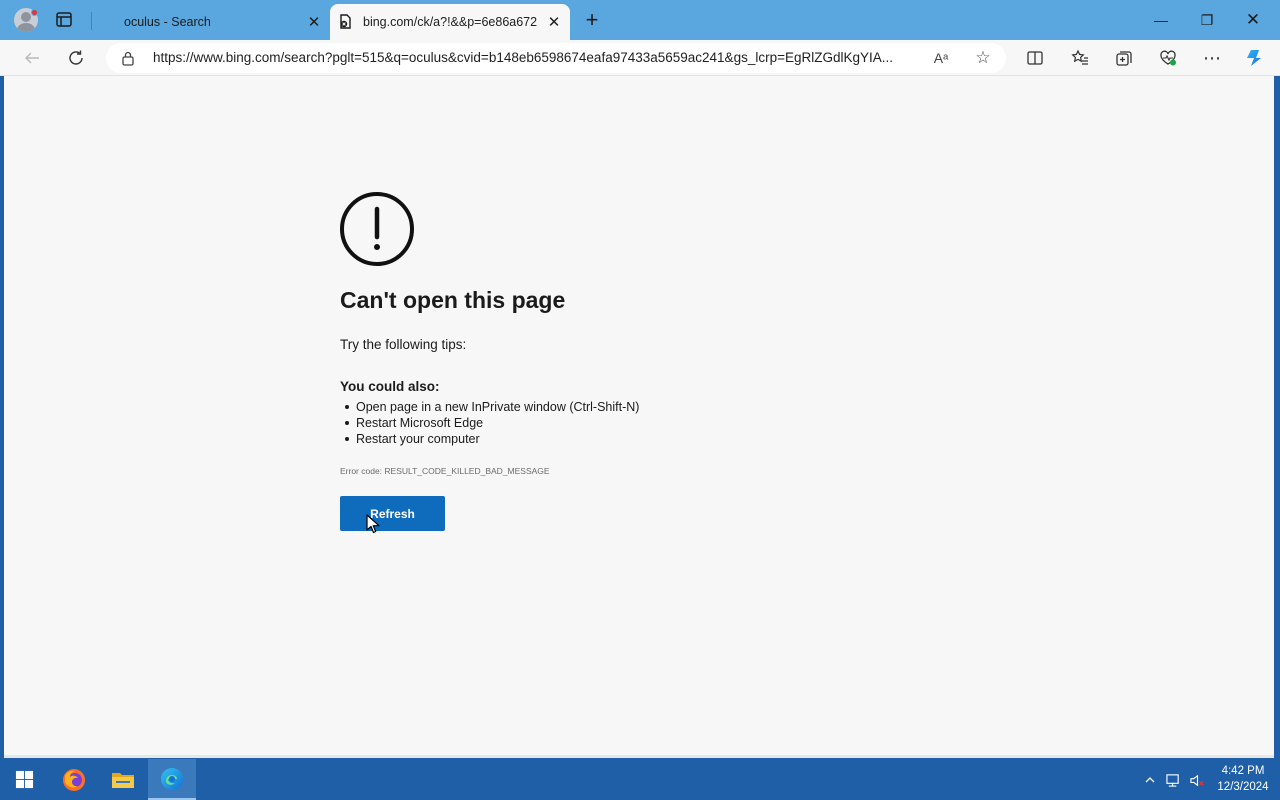 Image resolution: width=1280 pixels, height=800 pixels. Describe the element at coordinates (390, 386) in the screenshot. I see `also-heading: You could also:` at that location.